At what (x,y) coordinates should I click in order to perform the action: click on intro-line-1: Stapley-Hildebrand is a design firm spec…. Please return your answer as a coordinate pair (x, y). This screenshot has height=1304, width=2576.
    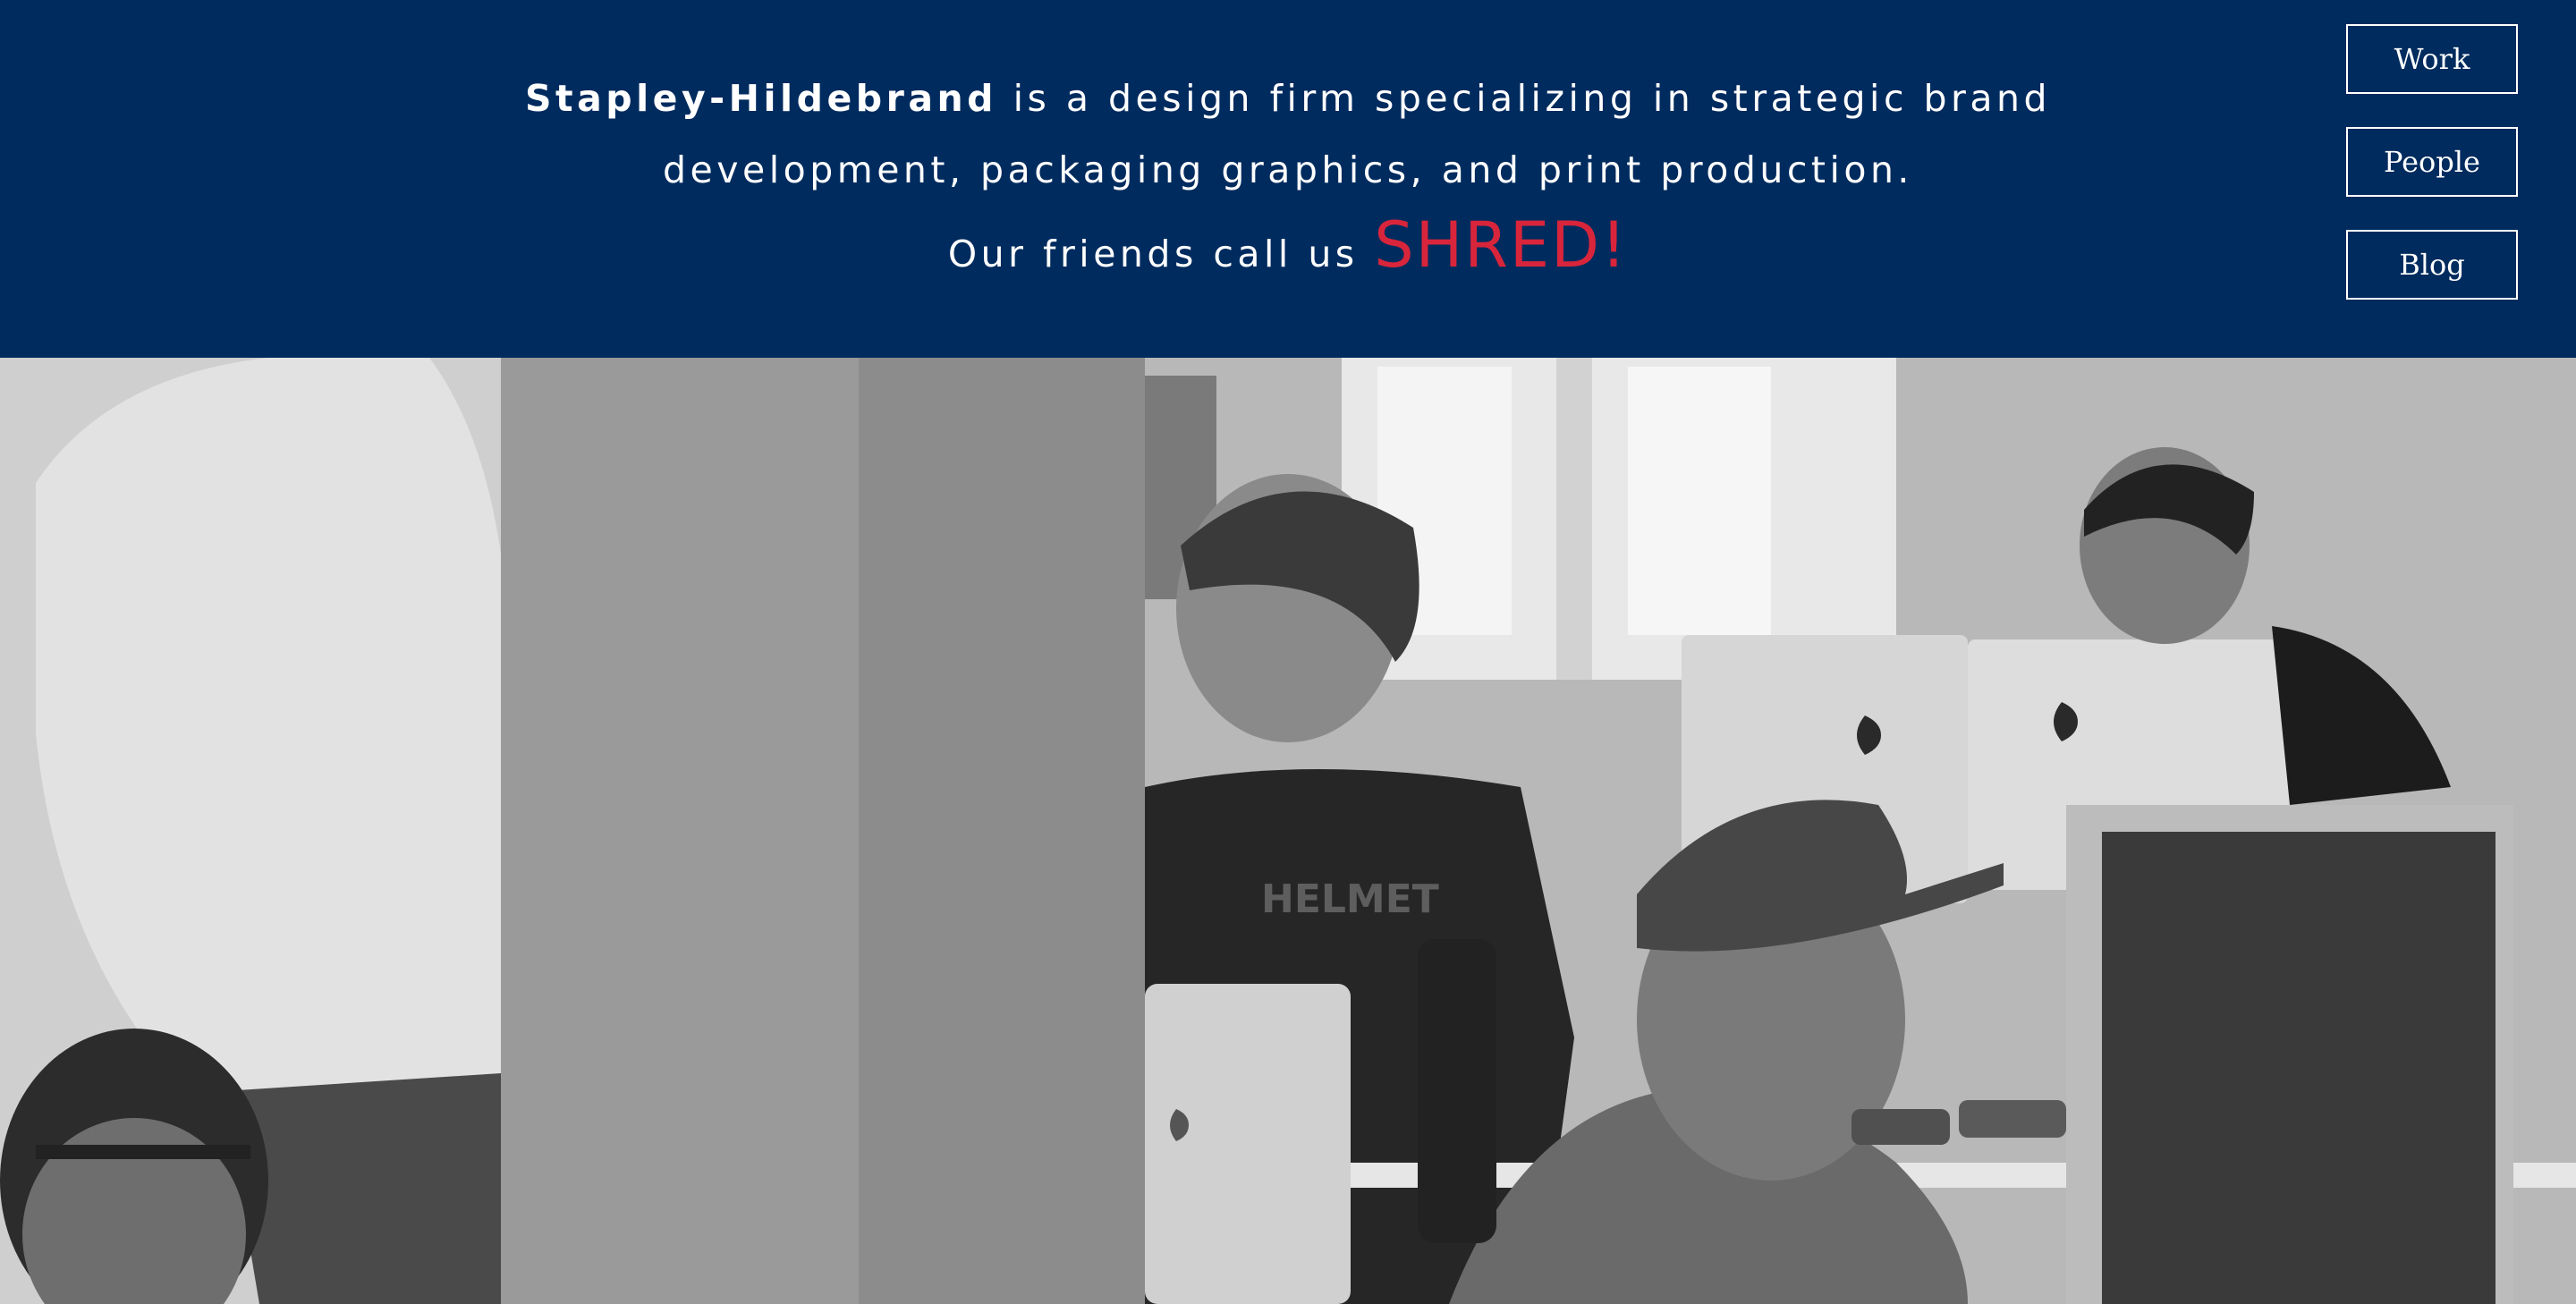
    Looking at the image, I should click on (1288, 99).